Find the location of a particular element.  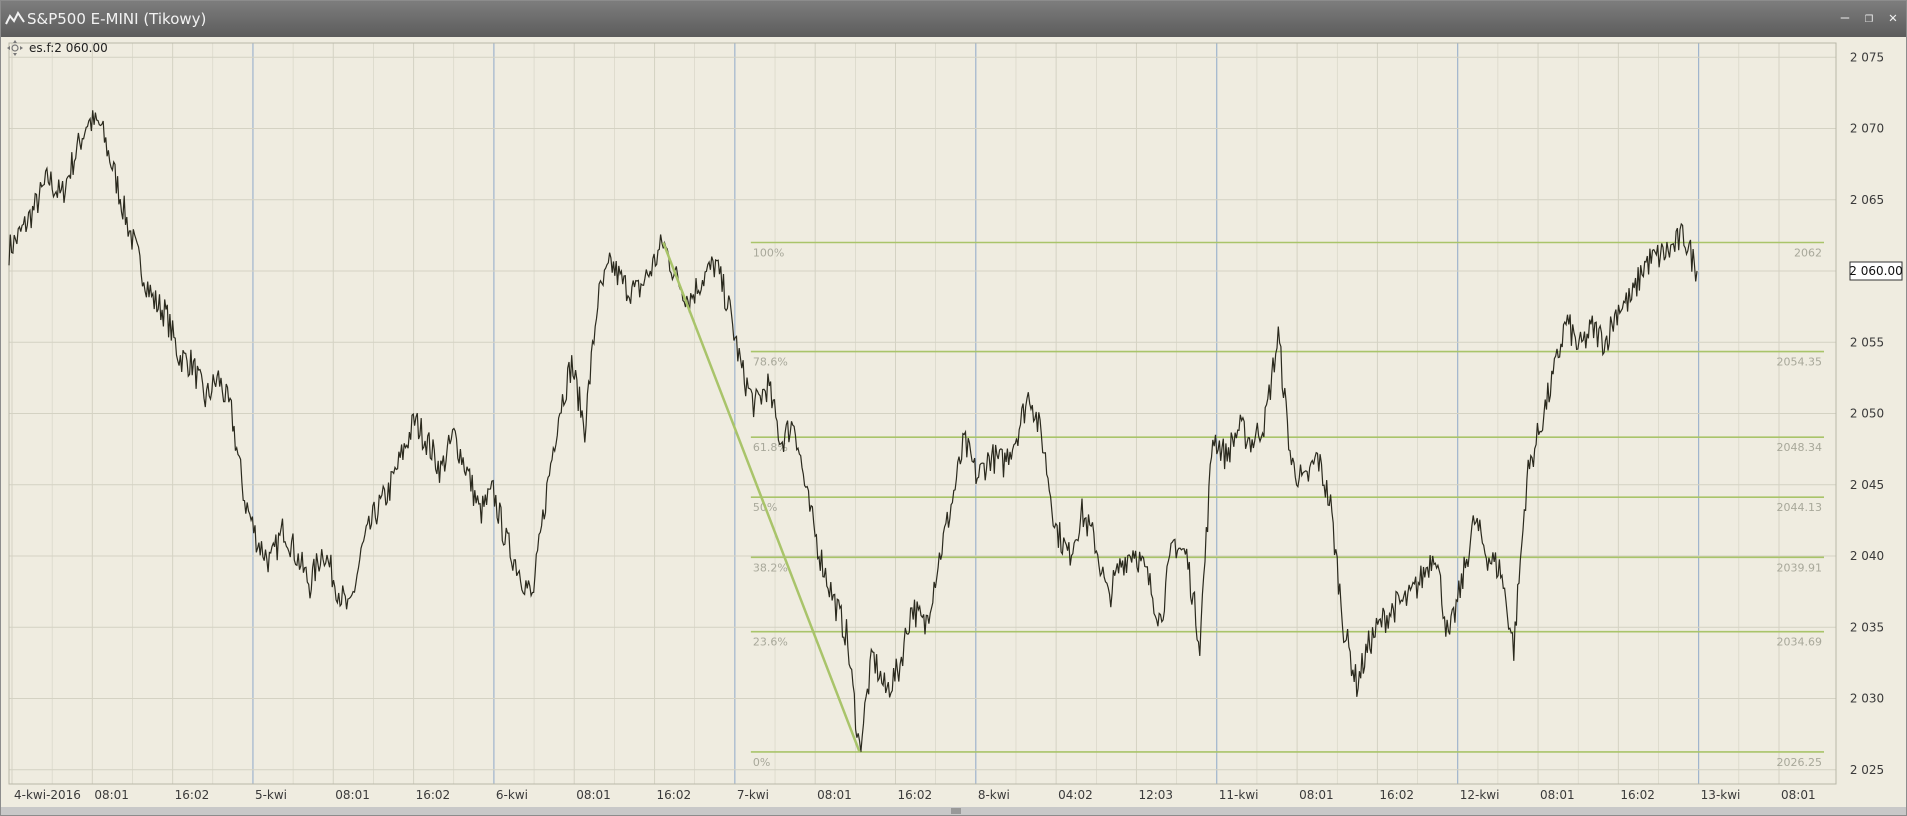

window-controls: – ❐ ✕ is located at coordinates (1869, 18).